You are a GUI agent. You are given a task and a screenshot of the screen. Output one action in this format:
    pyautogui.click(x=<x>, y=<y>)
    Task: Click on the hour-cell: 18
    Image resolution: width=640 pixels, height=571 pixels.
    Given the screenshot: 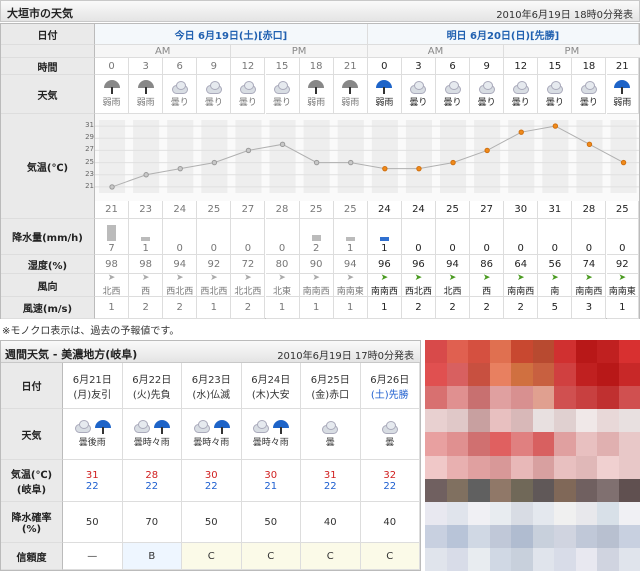 What is the action you would take?
    pyautogui.click(x=316, y=66)
    